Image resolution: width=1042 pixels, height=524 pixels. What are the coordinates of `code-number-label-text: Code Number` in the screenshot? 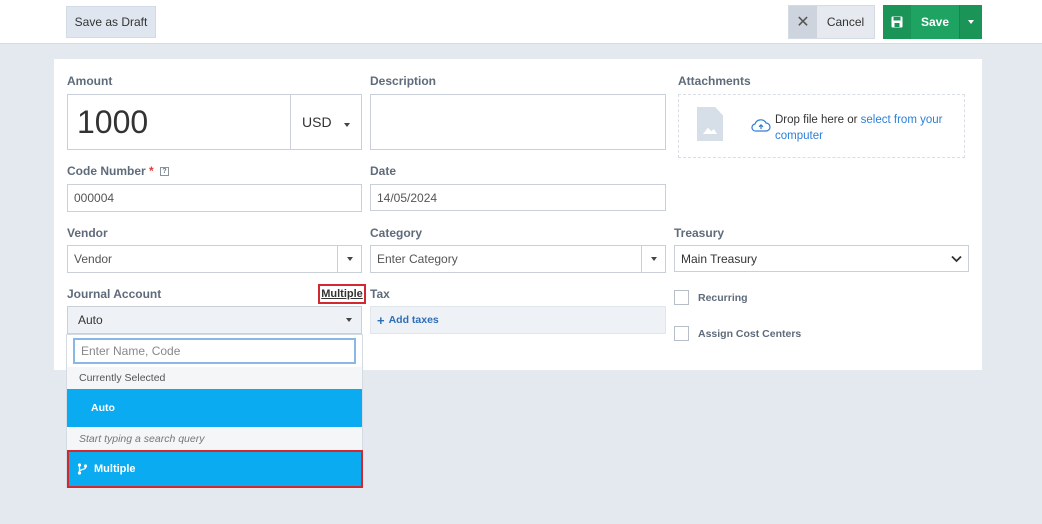 It's located at (106, 171).